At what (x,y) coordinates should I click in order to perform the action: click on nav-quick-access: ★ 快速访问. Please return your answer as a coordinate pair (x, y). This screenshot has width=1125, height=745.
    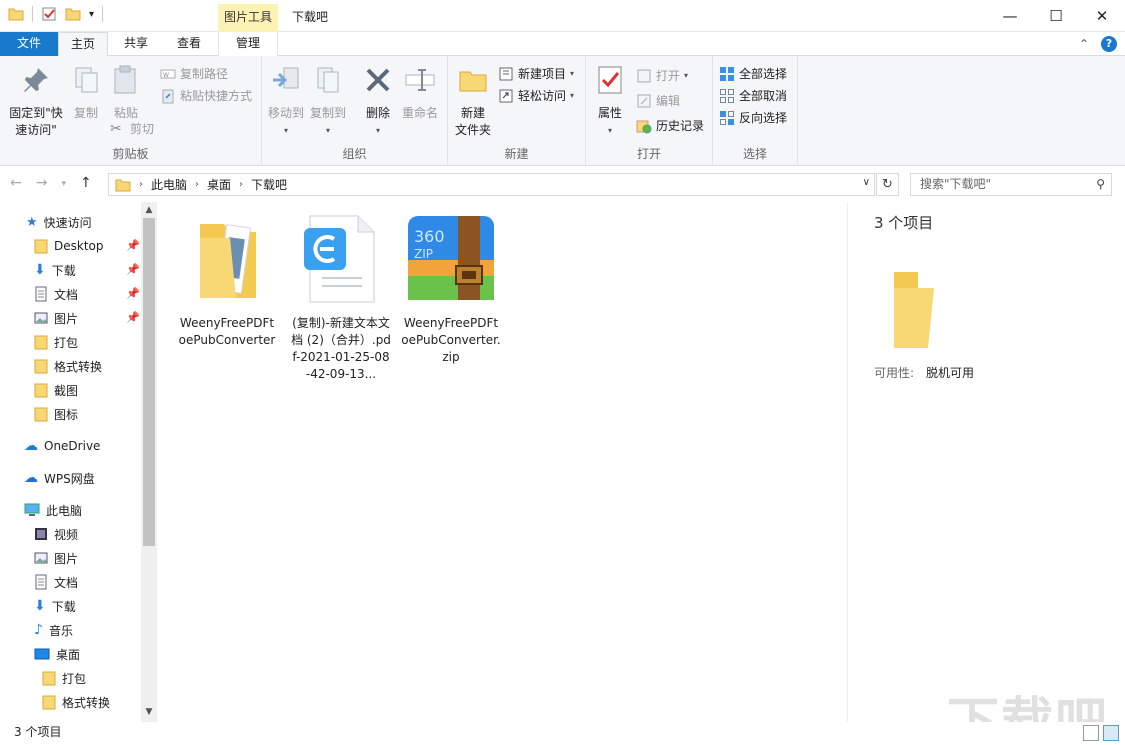
    Looking at the image, I should click on (59, 222).